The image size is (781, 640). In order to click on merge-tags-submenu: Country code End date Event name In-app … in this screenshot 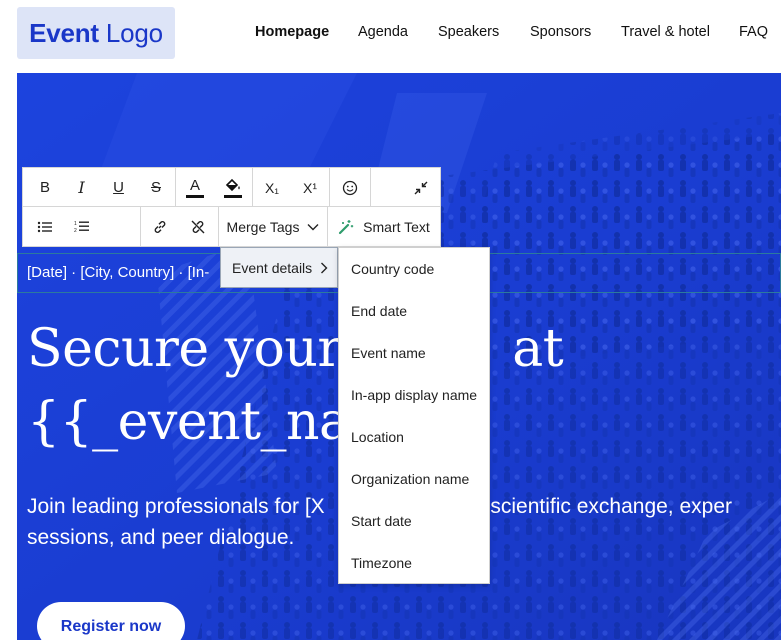, I will do `click(414, 415)`.